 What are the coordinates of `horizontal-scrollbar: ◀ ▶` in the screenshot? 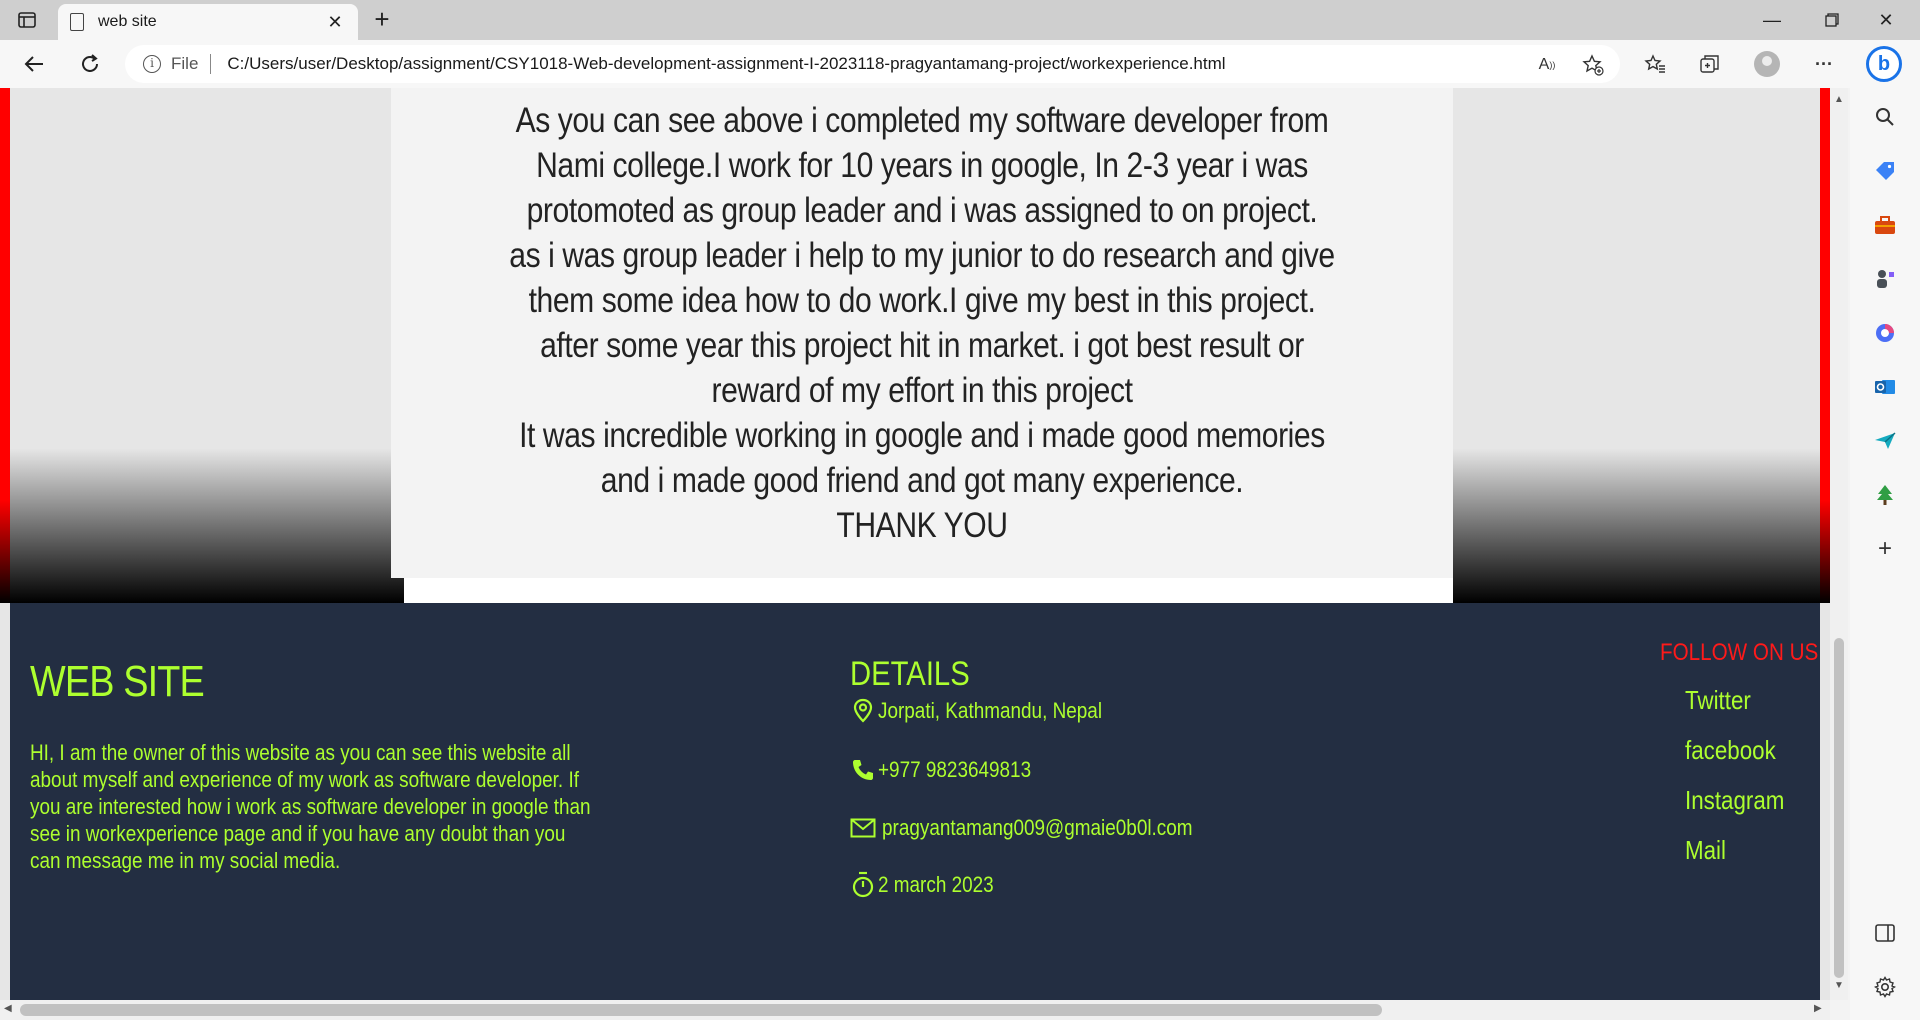 It's located at (915, 1010).